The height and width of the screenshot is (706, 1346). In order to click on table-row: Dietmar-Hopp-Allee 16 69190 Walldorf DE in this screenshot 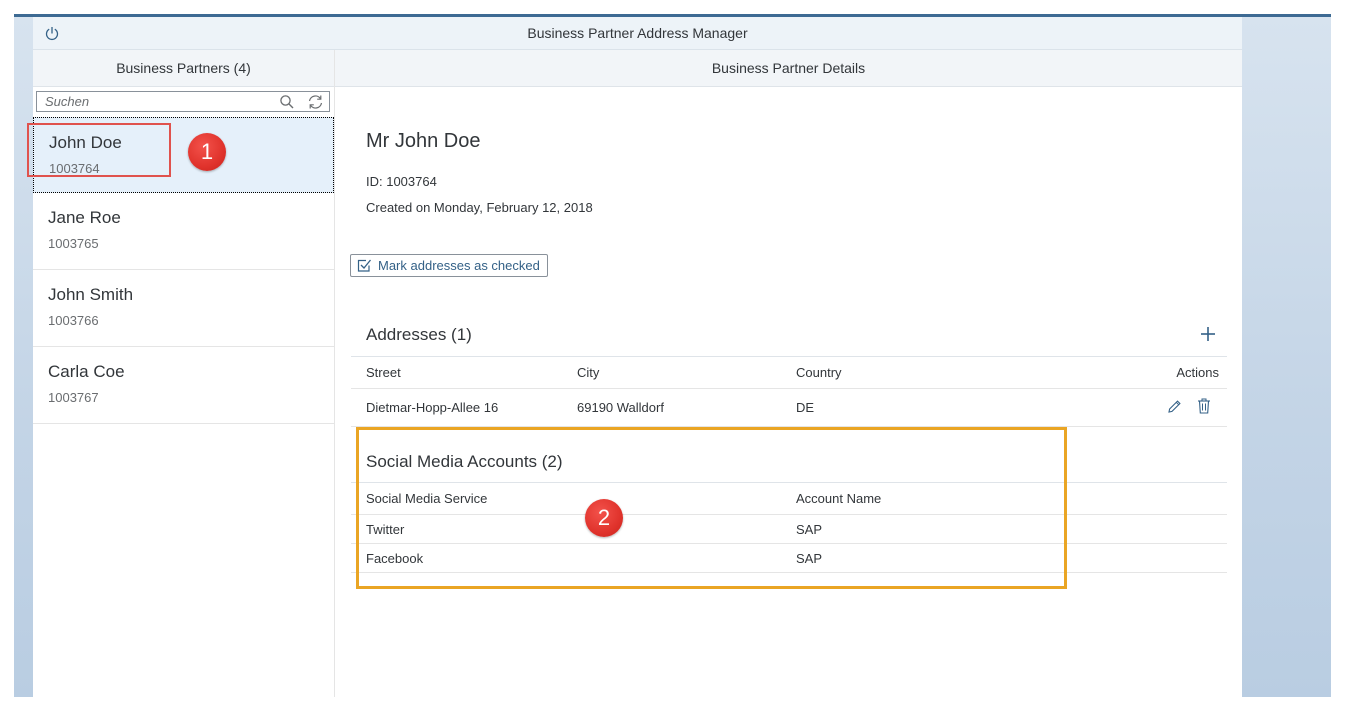, I will do `click(789, 408)`.